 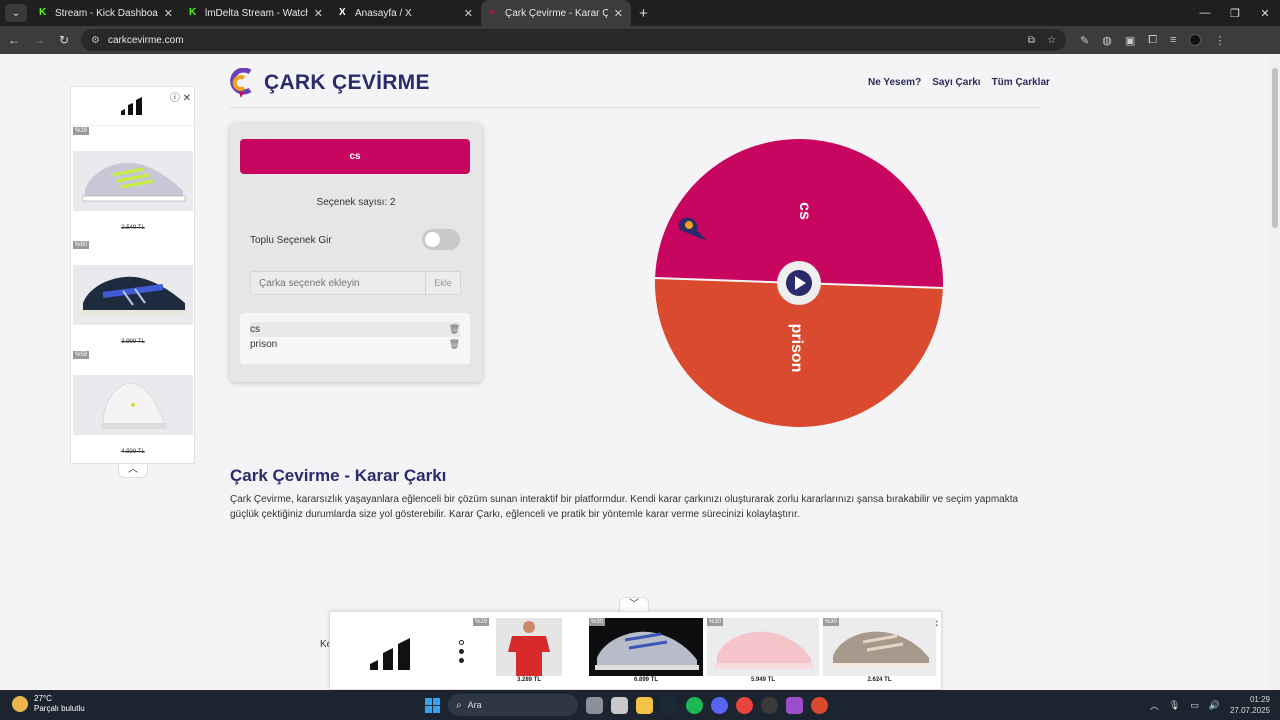 I want to click on ad-product: %30 2.624 TL, so click(x=879, y=653).